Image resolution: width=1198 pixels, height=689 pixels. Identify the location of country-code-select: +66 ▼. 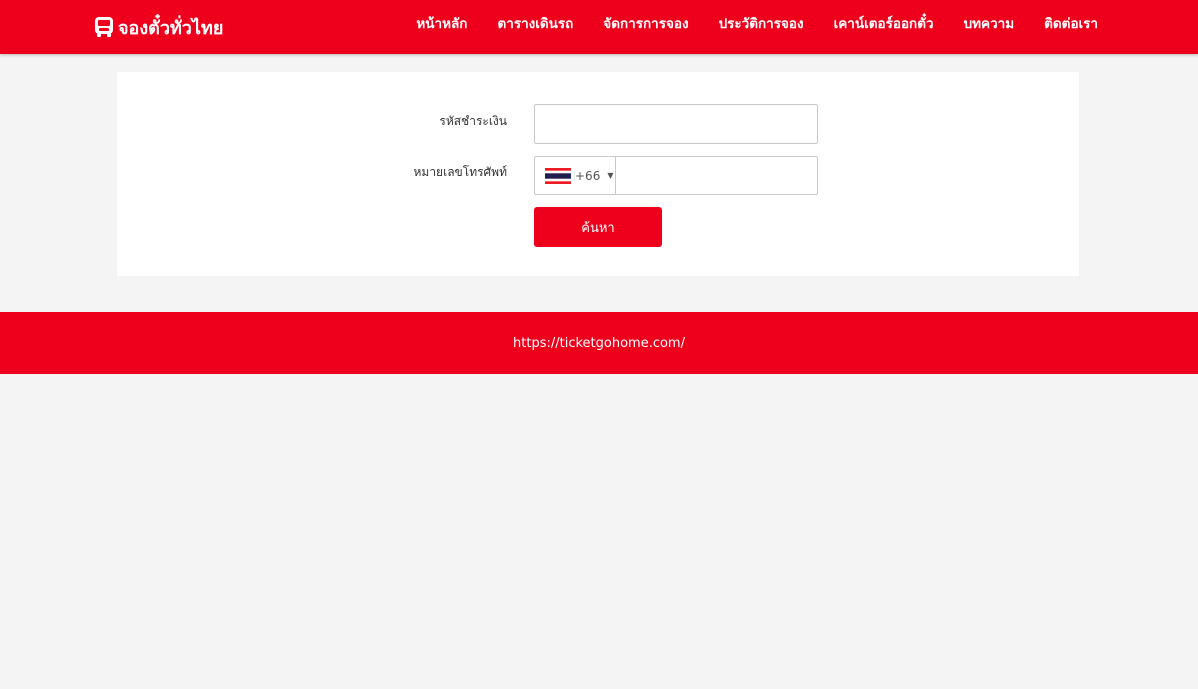
(575, 175).